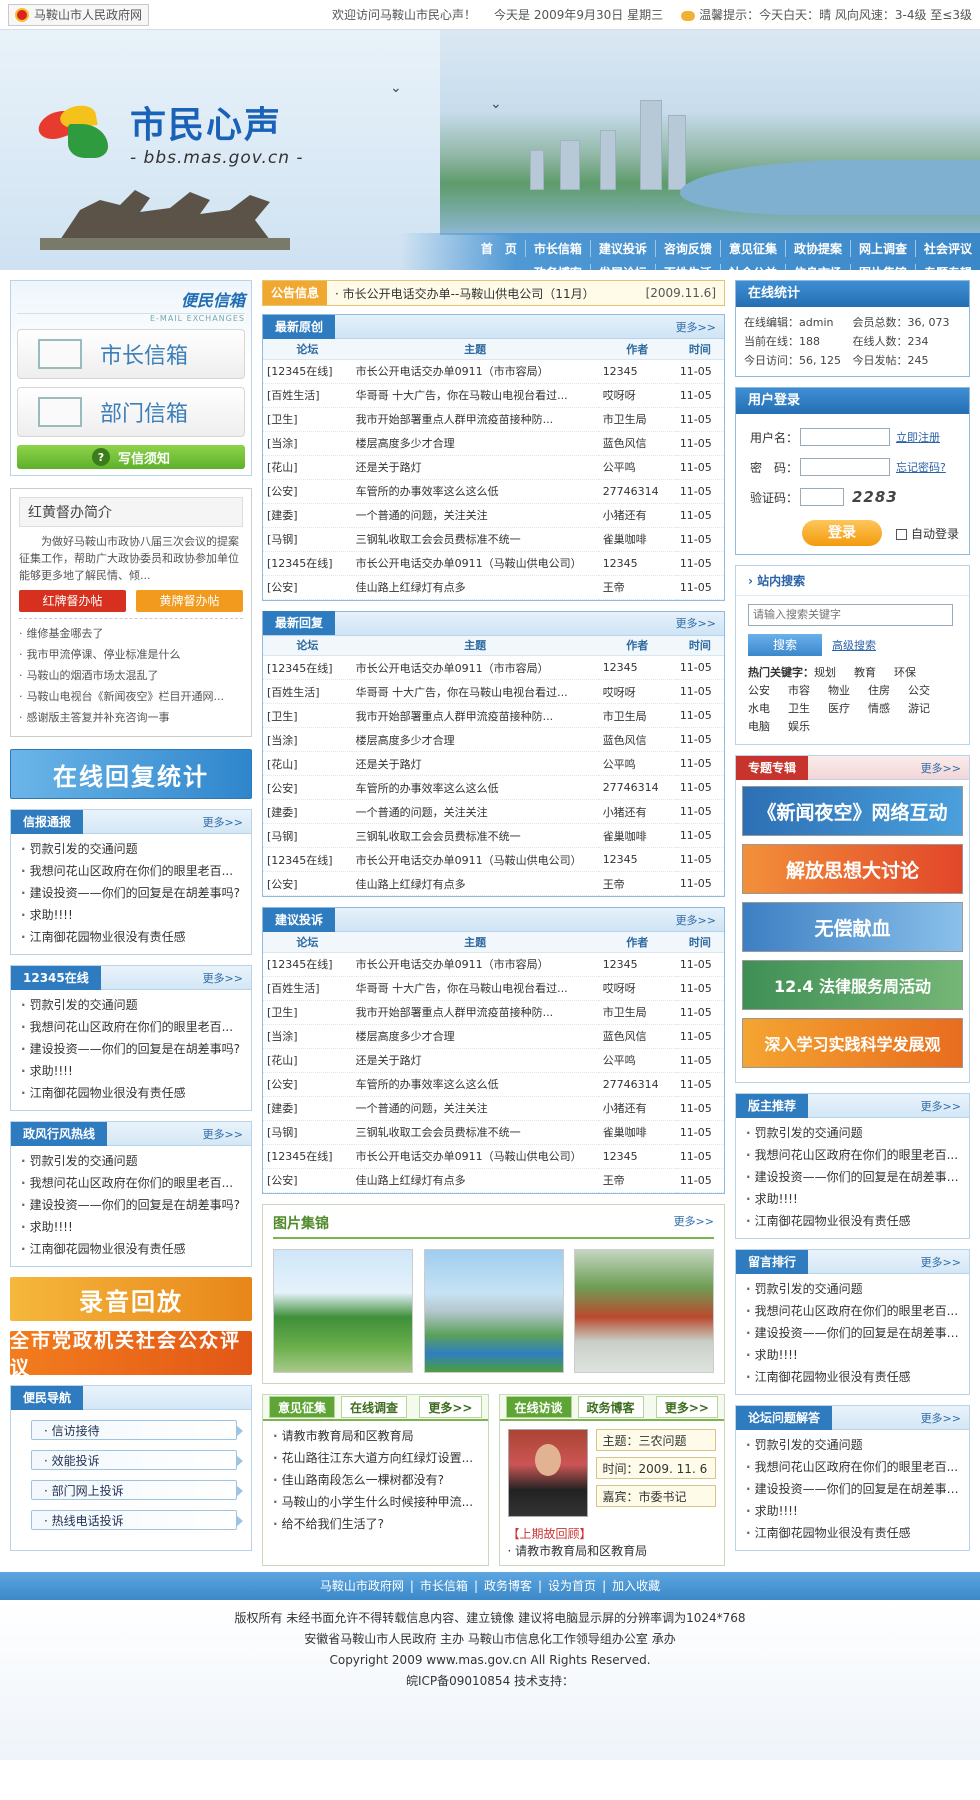  What do you see at coordinates (374, 1406) in the screenshot?
I see `tab-survey: 在线调查` at bounding box center [374, 1406].